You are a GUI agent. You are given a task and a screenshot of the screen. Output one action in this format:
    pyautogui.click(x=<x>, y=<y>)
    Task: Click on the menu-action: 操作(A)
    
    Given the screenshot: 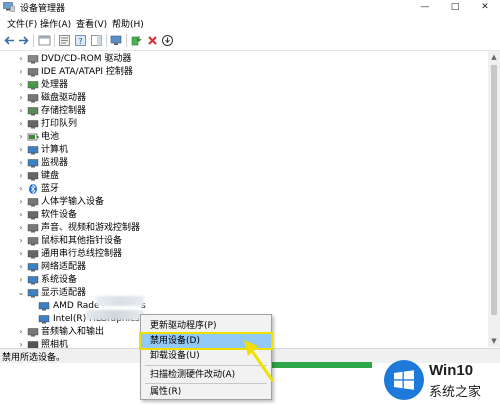 What is the action you would take?
    pyautogui.click(x=55, y=23)
    